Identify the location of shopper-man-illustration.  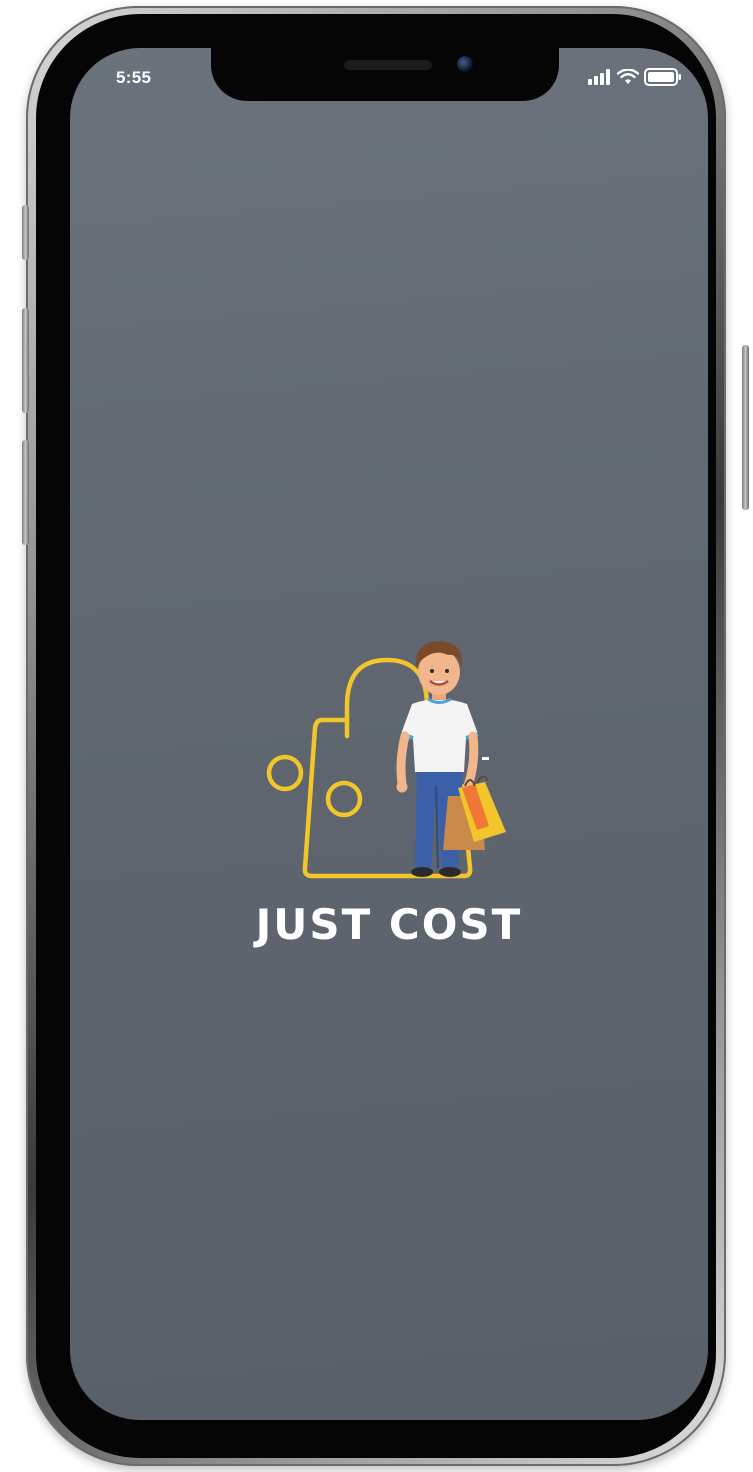
(451, 759).